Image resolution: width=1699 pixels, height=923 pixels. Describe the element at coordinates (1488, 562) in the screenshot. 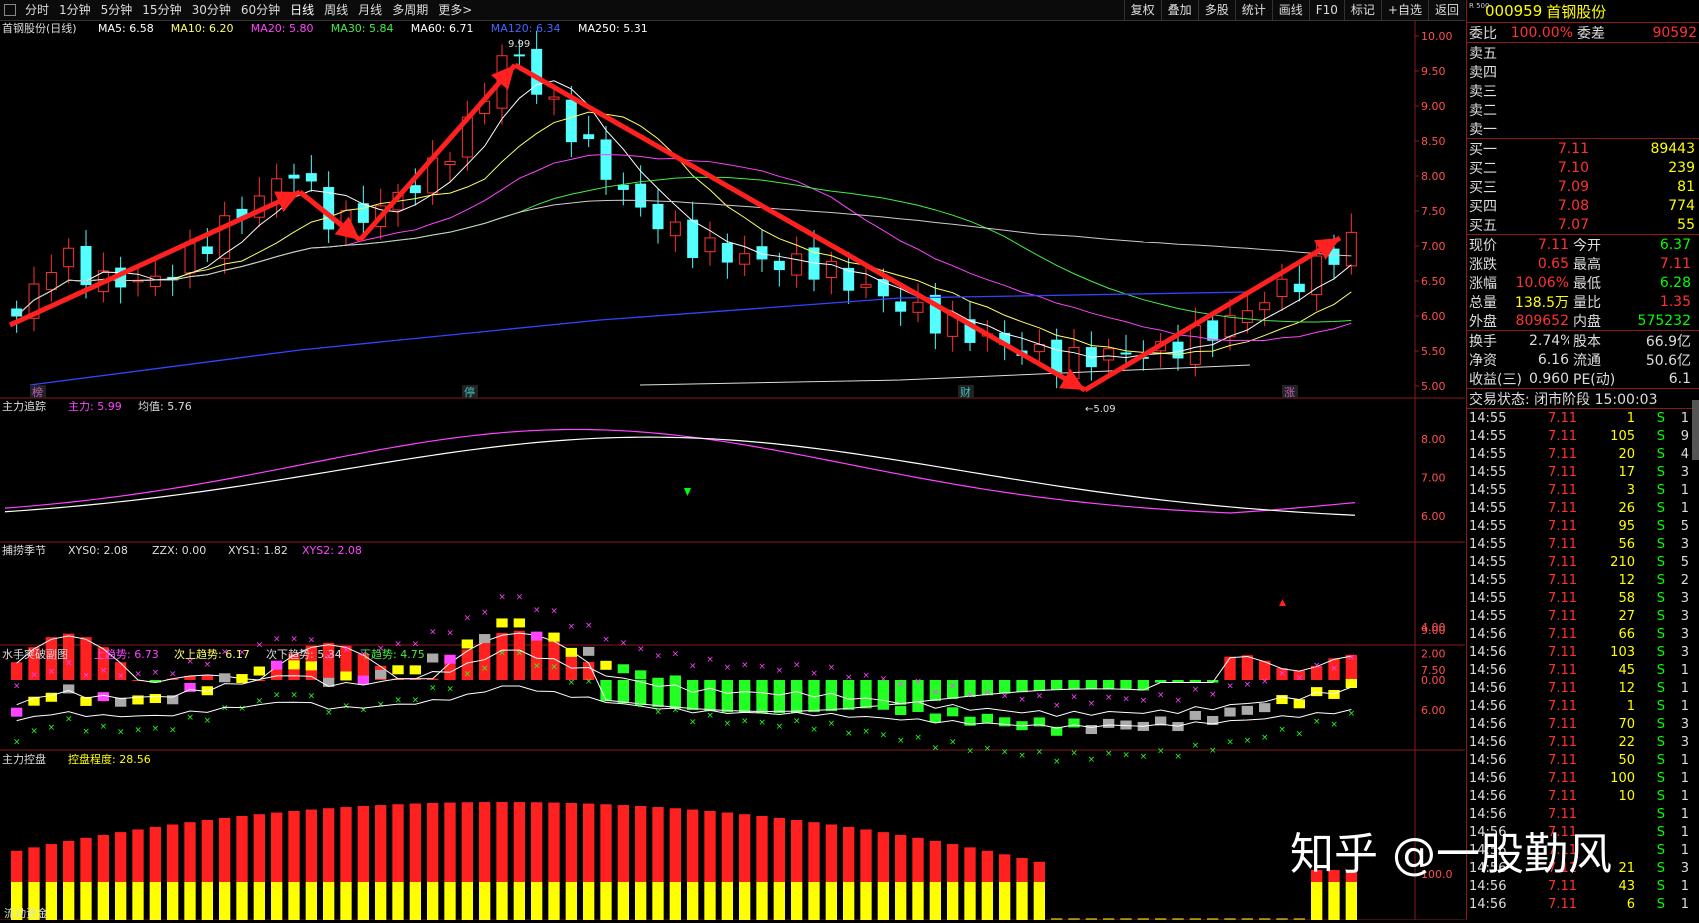

I see `tick-time: 14:55` at that location.